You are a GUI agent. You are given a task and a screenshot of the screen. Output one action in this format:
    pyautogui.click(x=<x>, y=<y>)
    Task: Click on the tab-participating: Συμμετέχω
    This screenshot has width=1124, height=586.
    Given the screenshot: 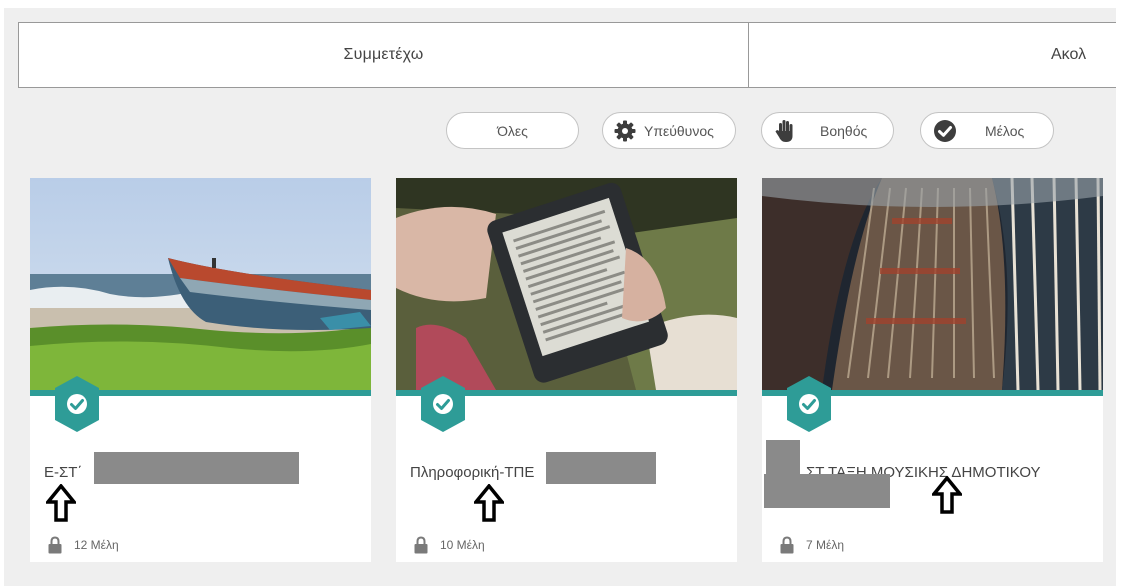 What is the action you would take?
    pyautogui.click(x=383, y=55)
    